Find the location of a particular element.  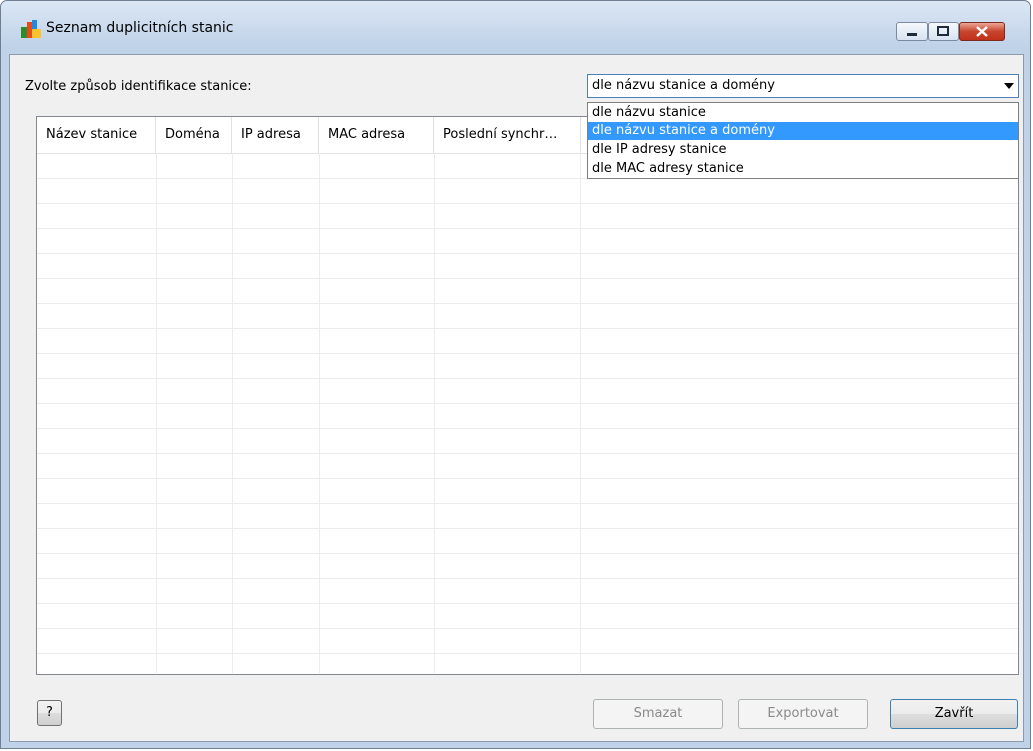

minimize-icon is located at coordinates (912, 34).